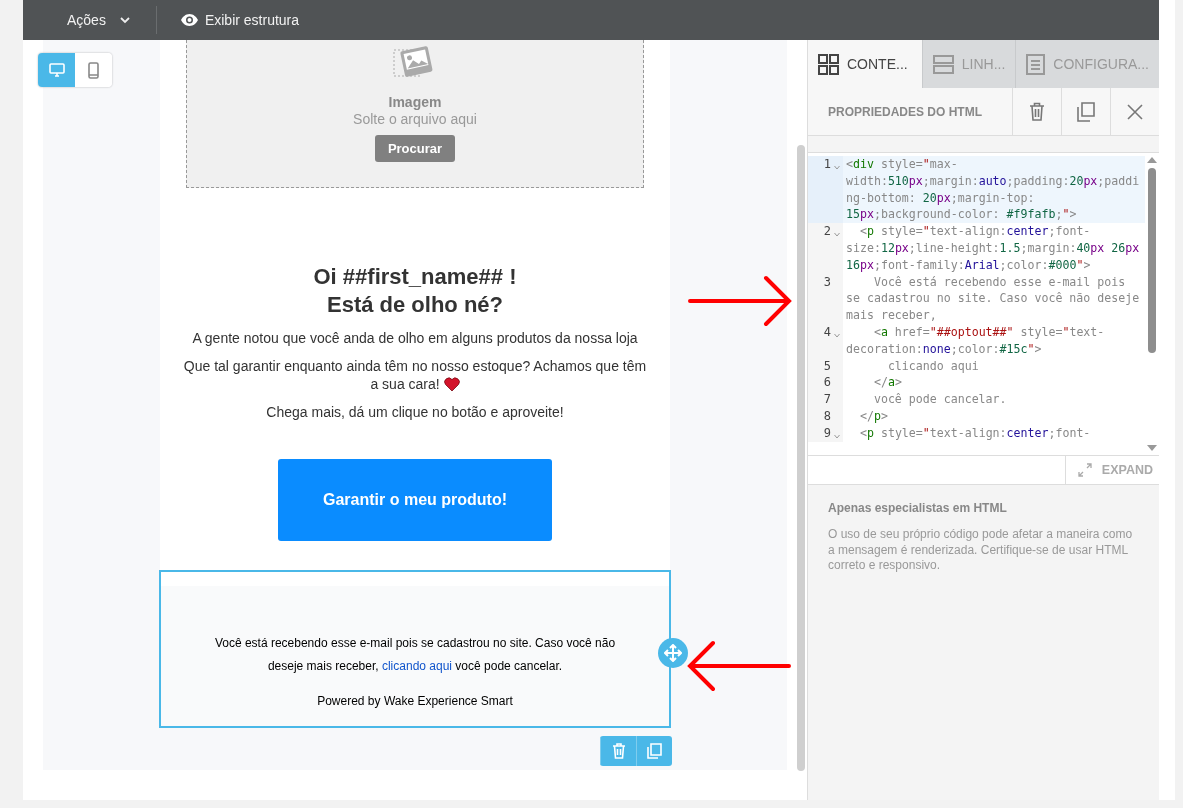 The image size is (1183, 808). I want to click on cta-button: Garantir o meu produto!, so click(415, 500).